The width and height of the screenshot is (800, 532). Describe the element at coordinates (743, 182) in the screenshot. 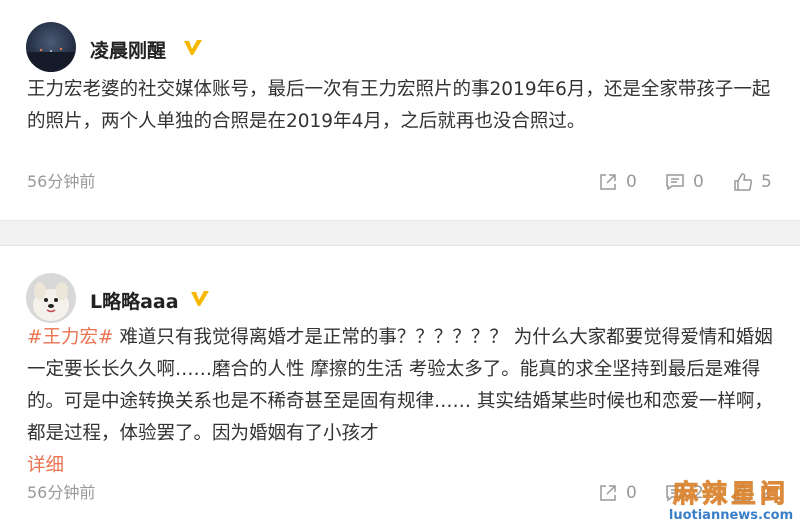

I see `like-icon` at that location.